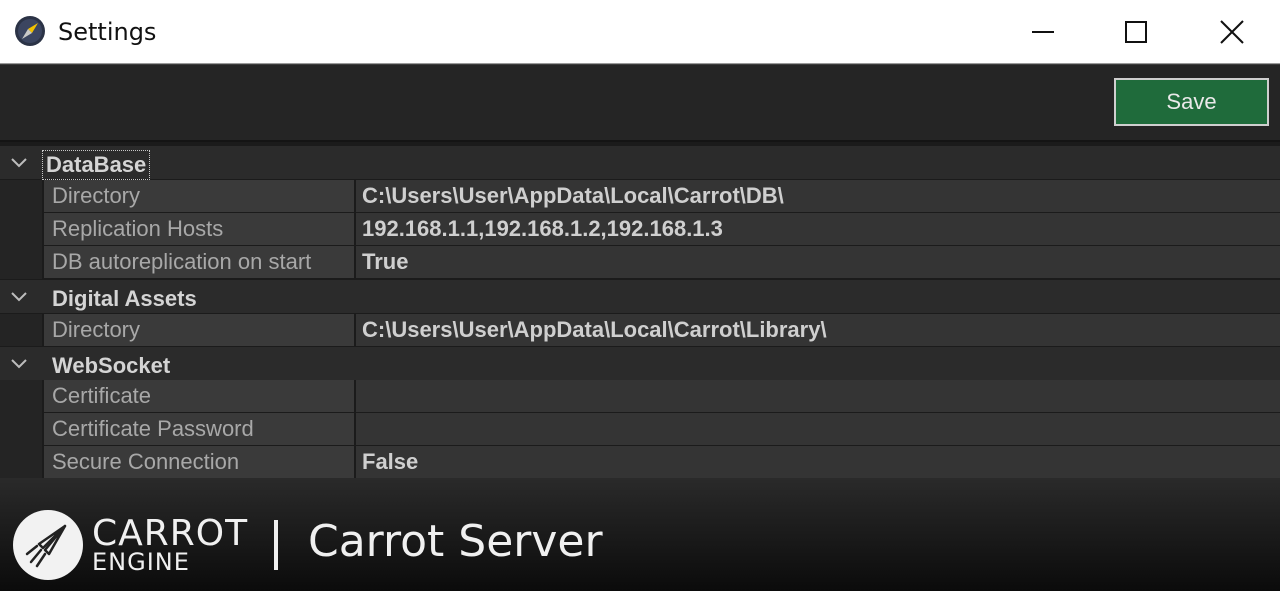 Image resolution: width=1280 pixels, height=591 pixels. Describe the element at coordinates (818, 262) in the screenshot. I see `property-value: True` at that location.